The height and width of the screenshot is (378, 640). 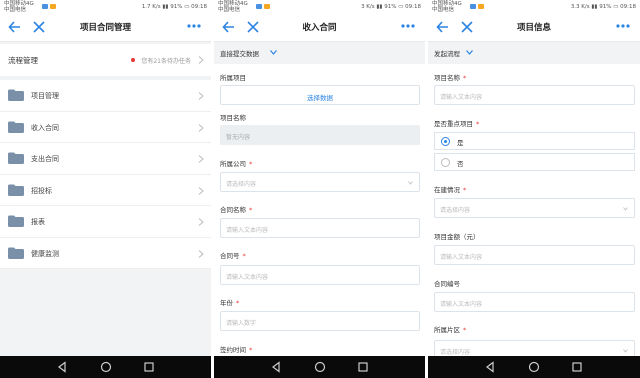 I want to click on folder-label: 收入合同, so click(x=45, y=127).